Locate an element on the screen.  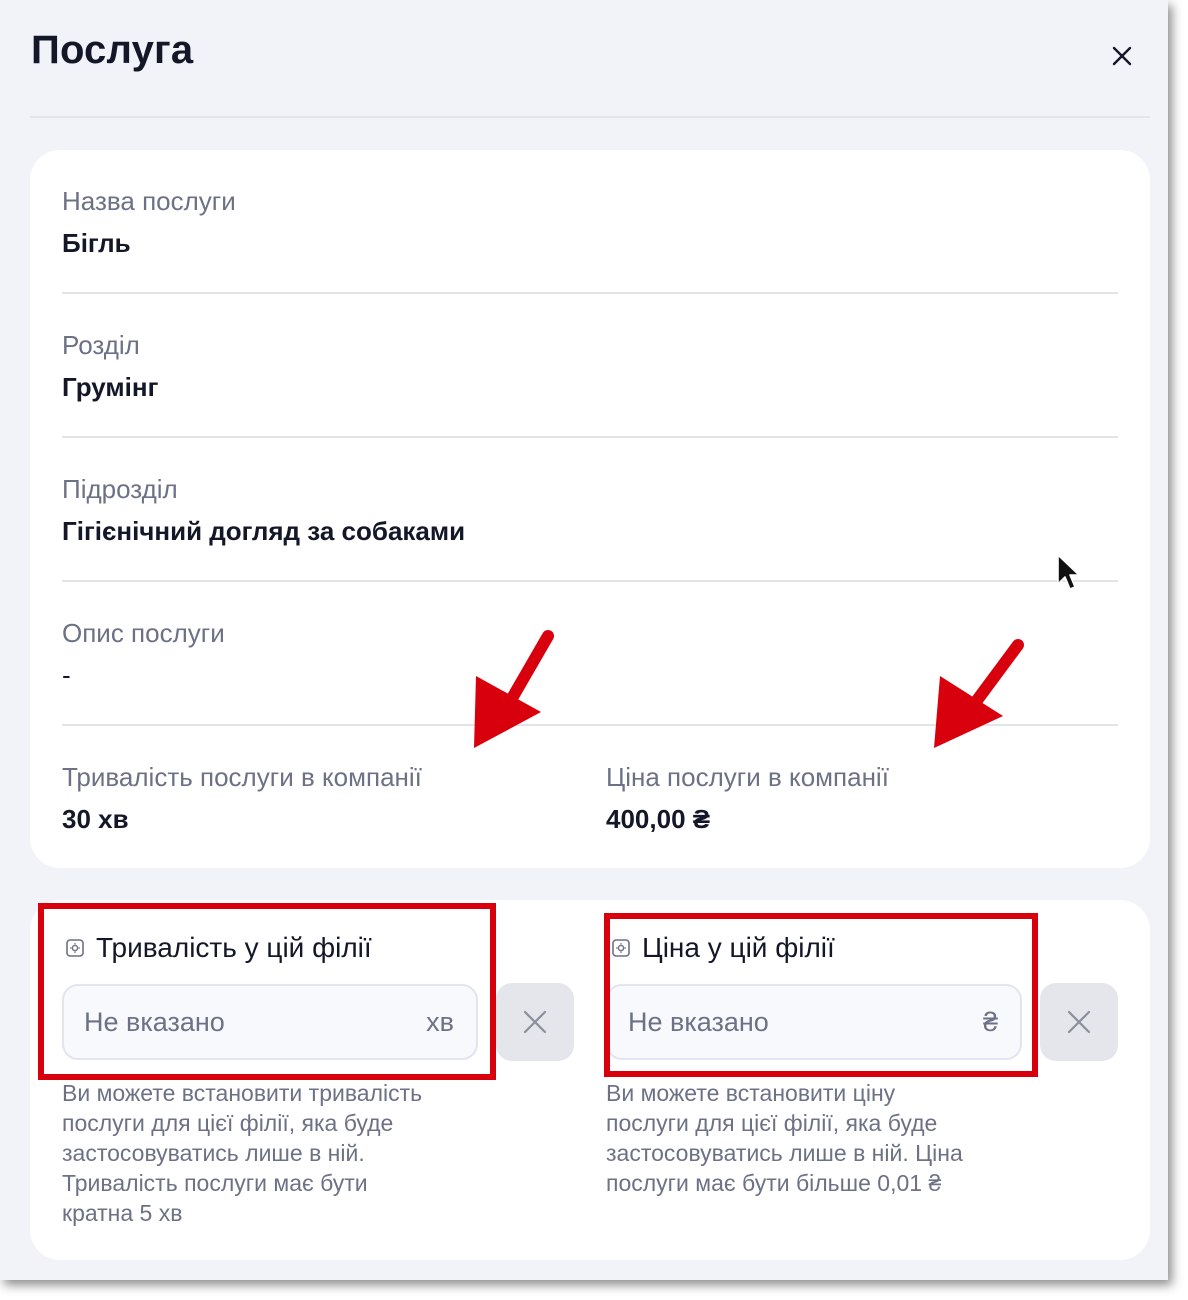
annotation-box-duration is located at coordinates (267, 991).